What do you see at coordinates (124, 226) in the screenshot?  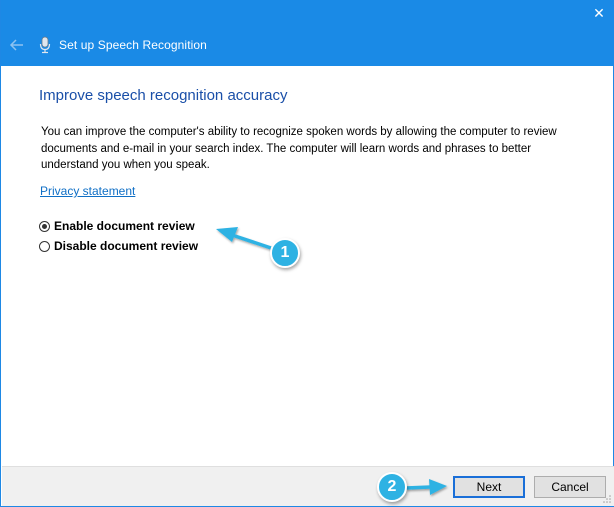 I see `enable-document-review-label: Enable document review` at bounding box center [124, 226].